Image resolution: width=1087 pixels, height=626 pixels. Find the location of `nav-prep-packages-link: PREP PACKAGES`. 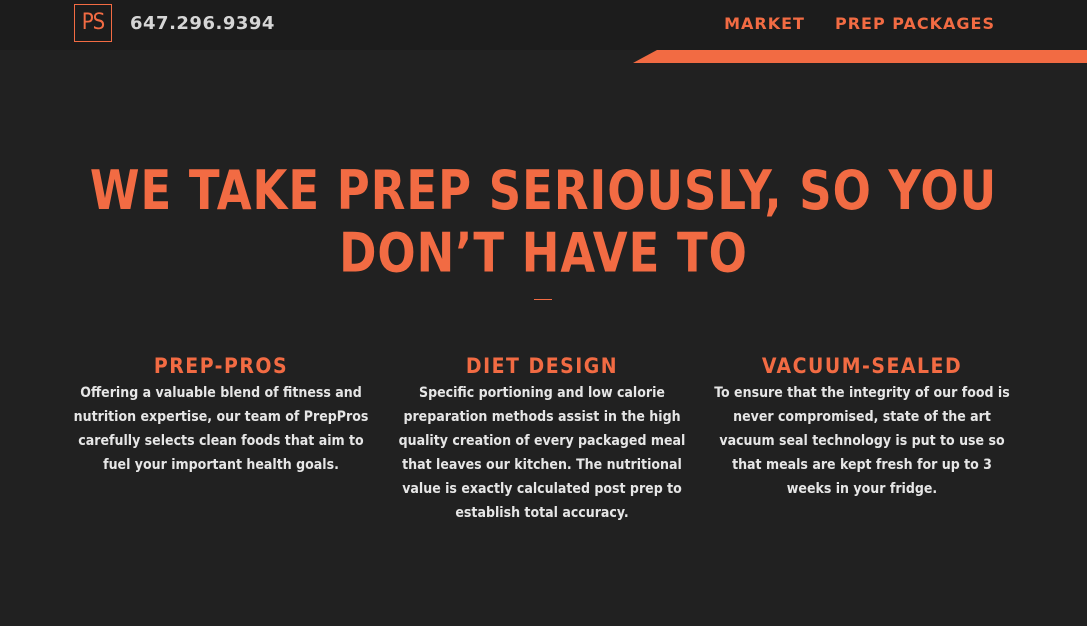

nav-prep-packages-link: PREP PACKAGES is located at coordinates (915, 24).